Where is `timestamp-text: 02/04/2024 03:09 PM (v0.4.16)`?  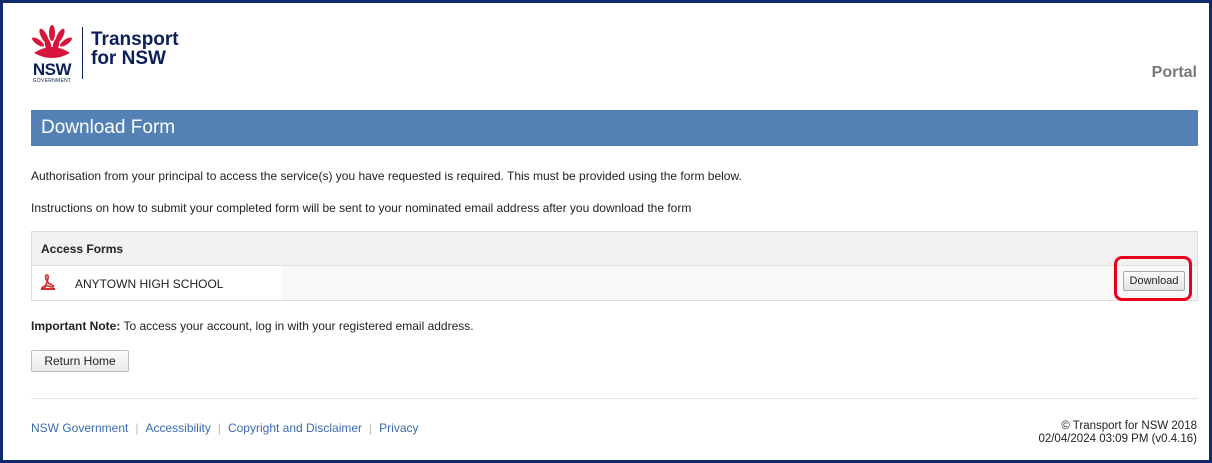 timestamp-text: 02/04/2024 03:09 PM (v0.4.16) is located at coordinates (1117, 439).